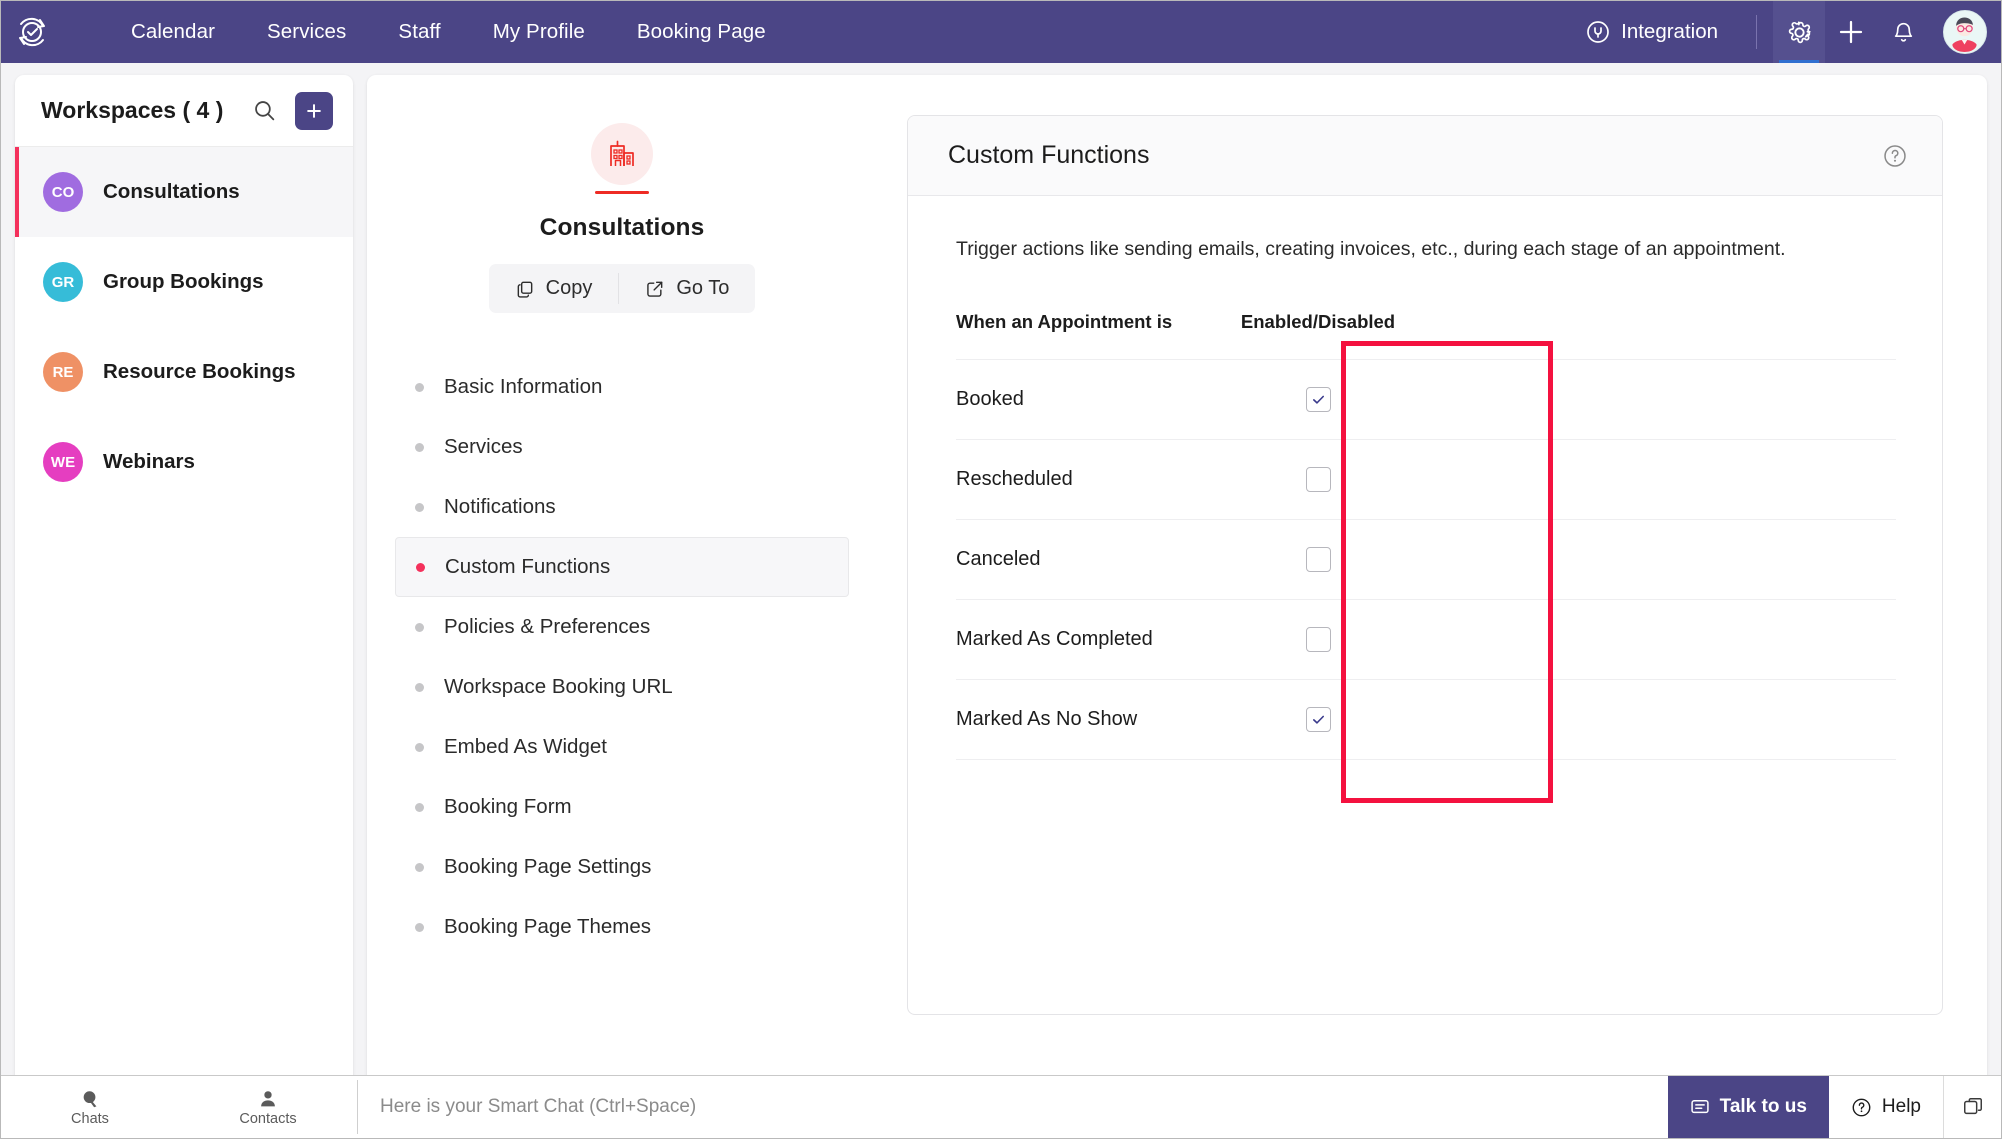 This screenshot has height=1139, width=2002. What do you see at coordinates (655, 289) in the screenshot?
I see `external-link-icon` at bounding box center [655, 289].